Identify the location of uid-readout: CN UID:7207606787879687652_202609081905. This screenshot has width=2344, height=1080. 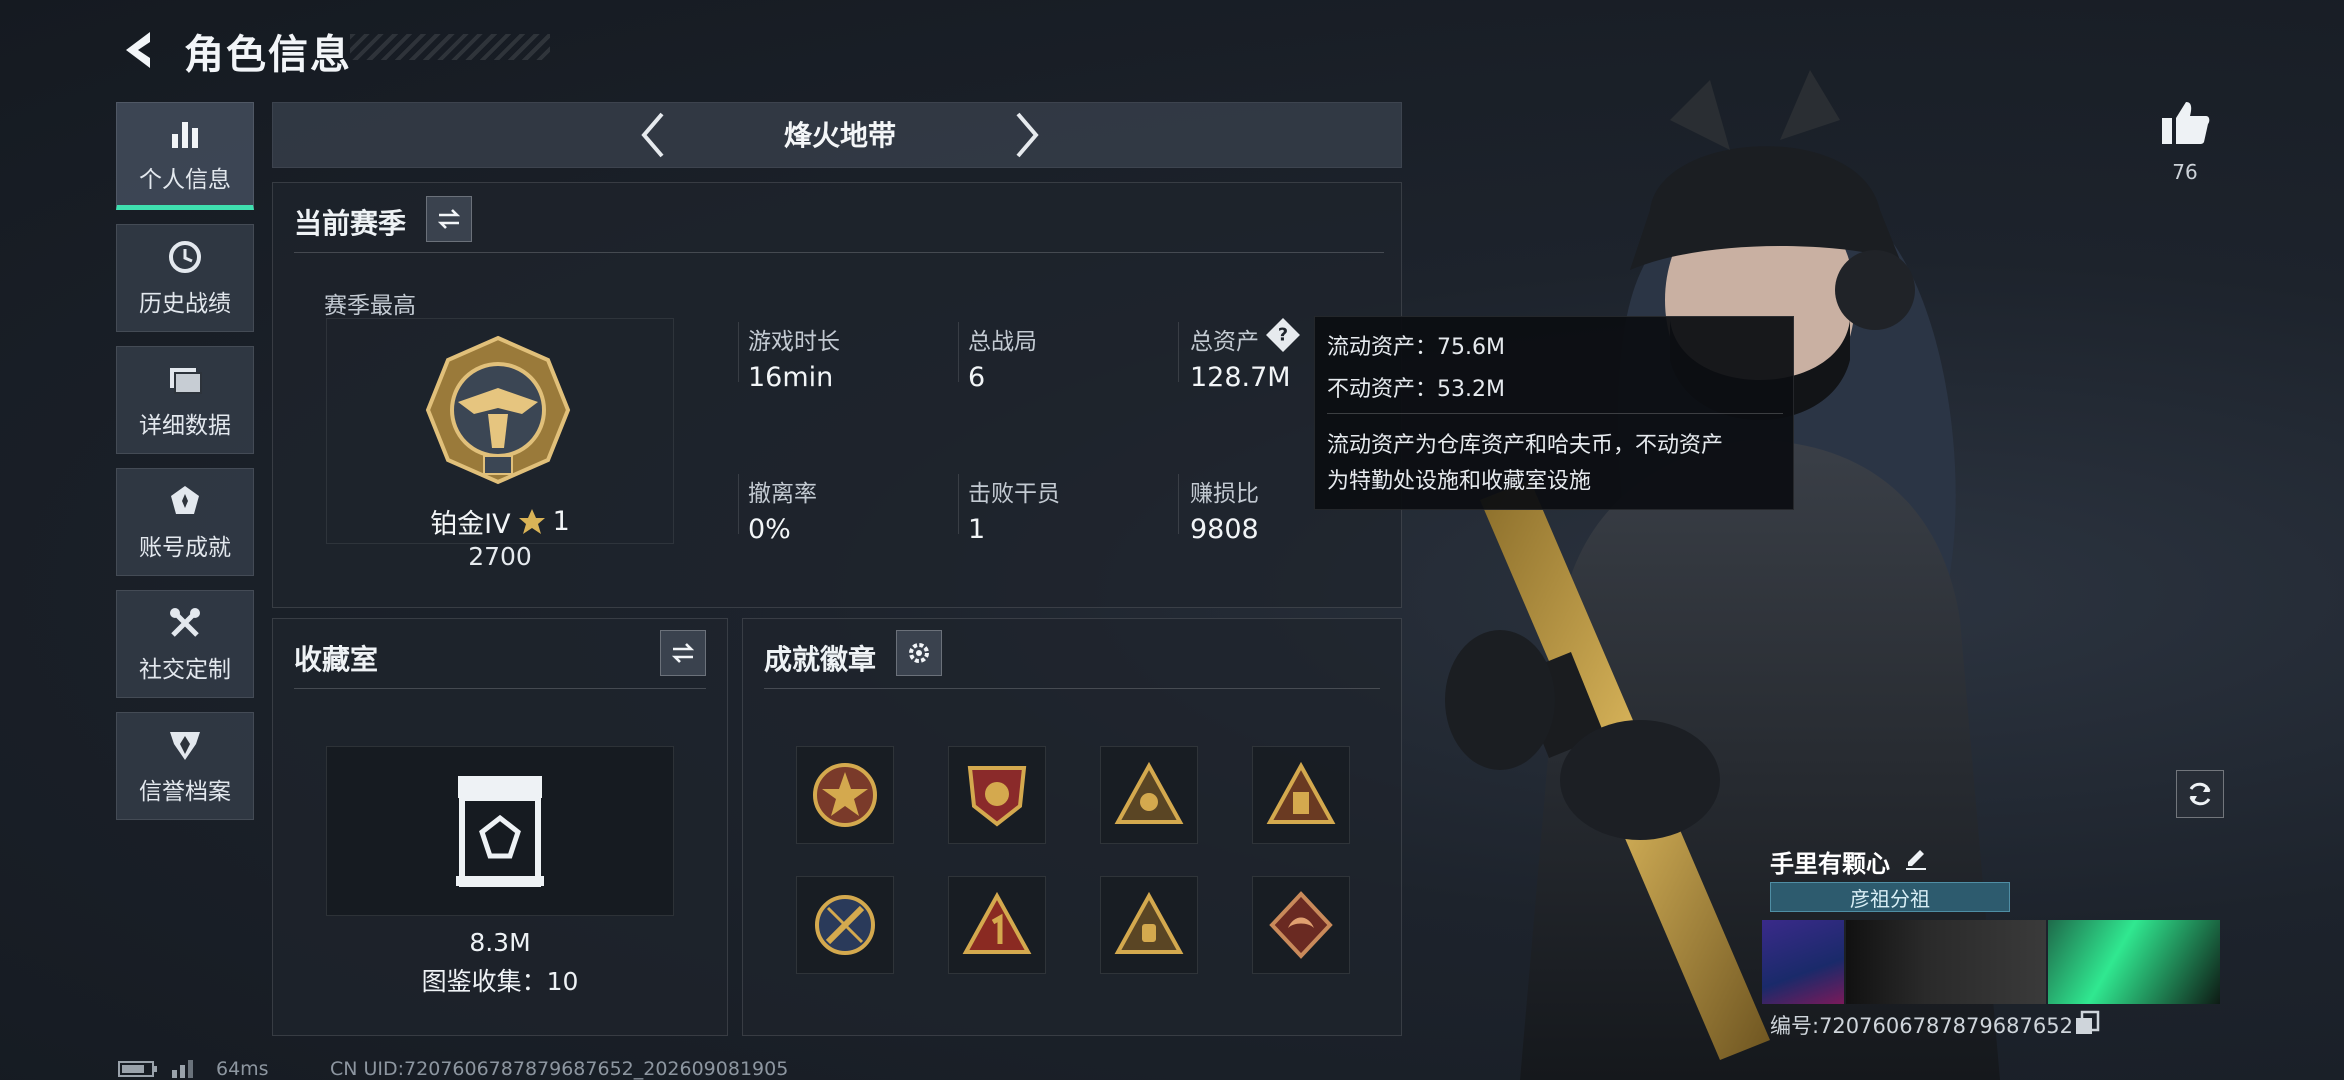
(559, 1069).